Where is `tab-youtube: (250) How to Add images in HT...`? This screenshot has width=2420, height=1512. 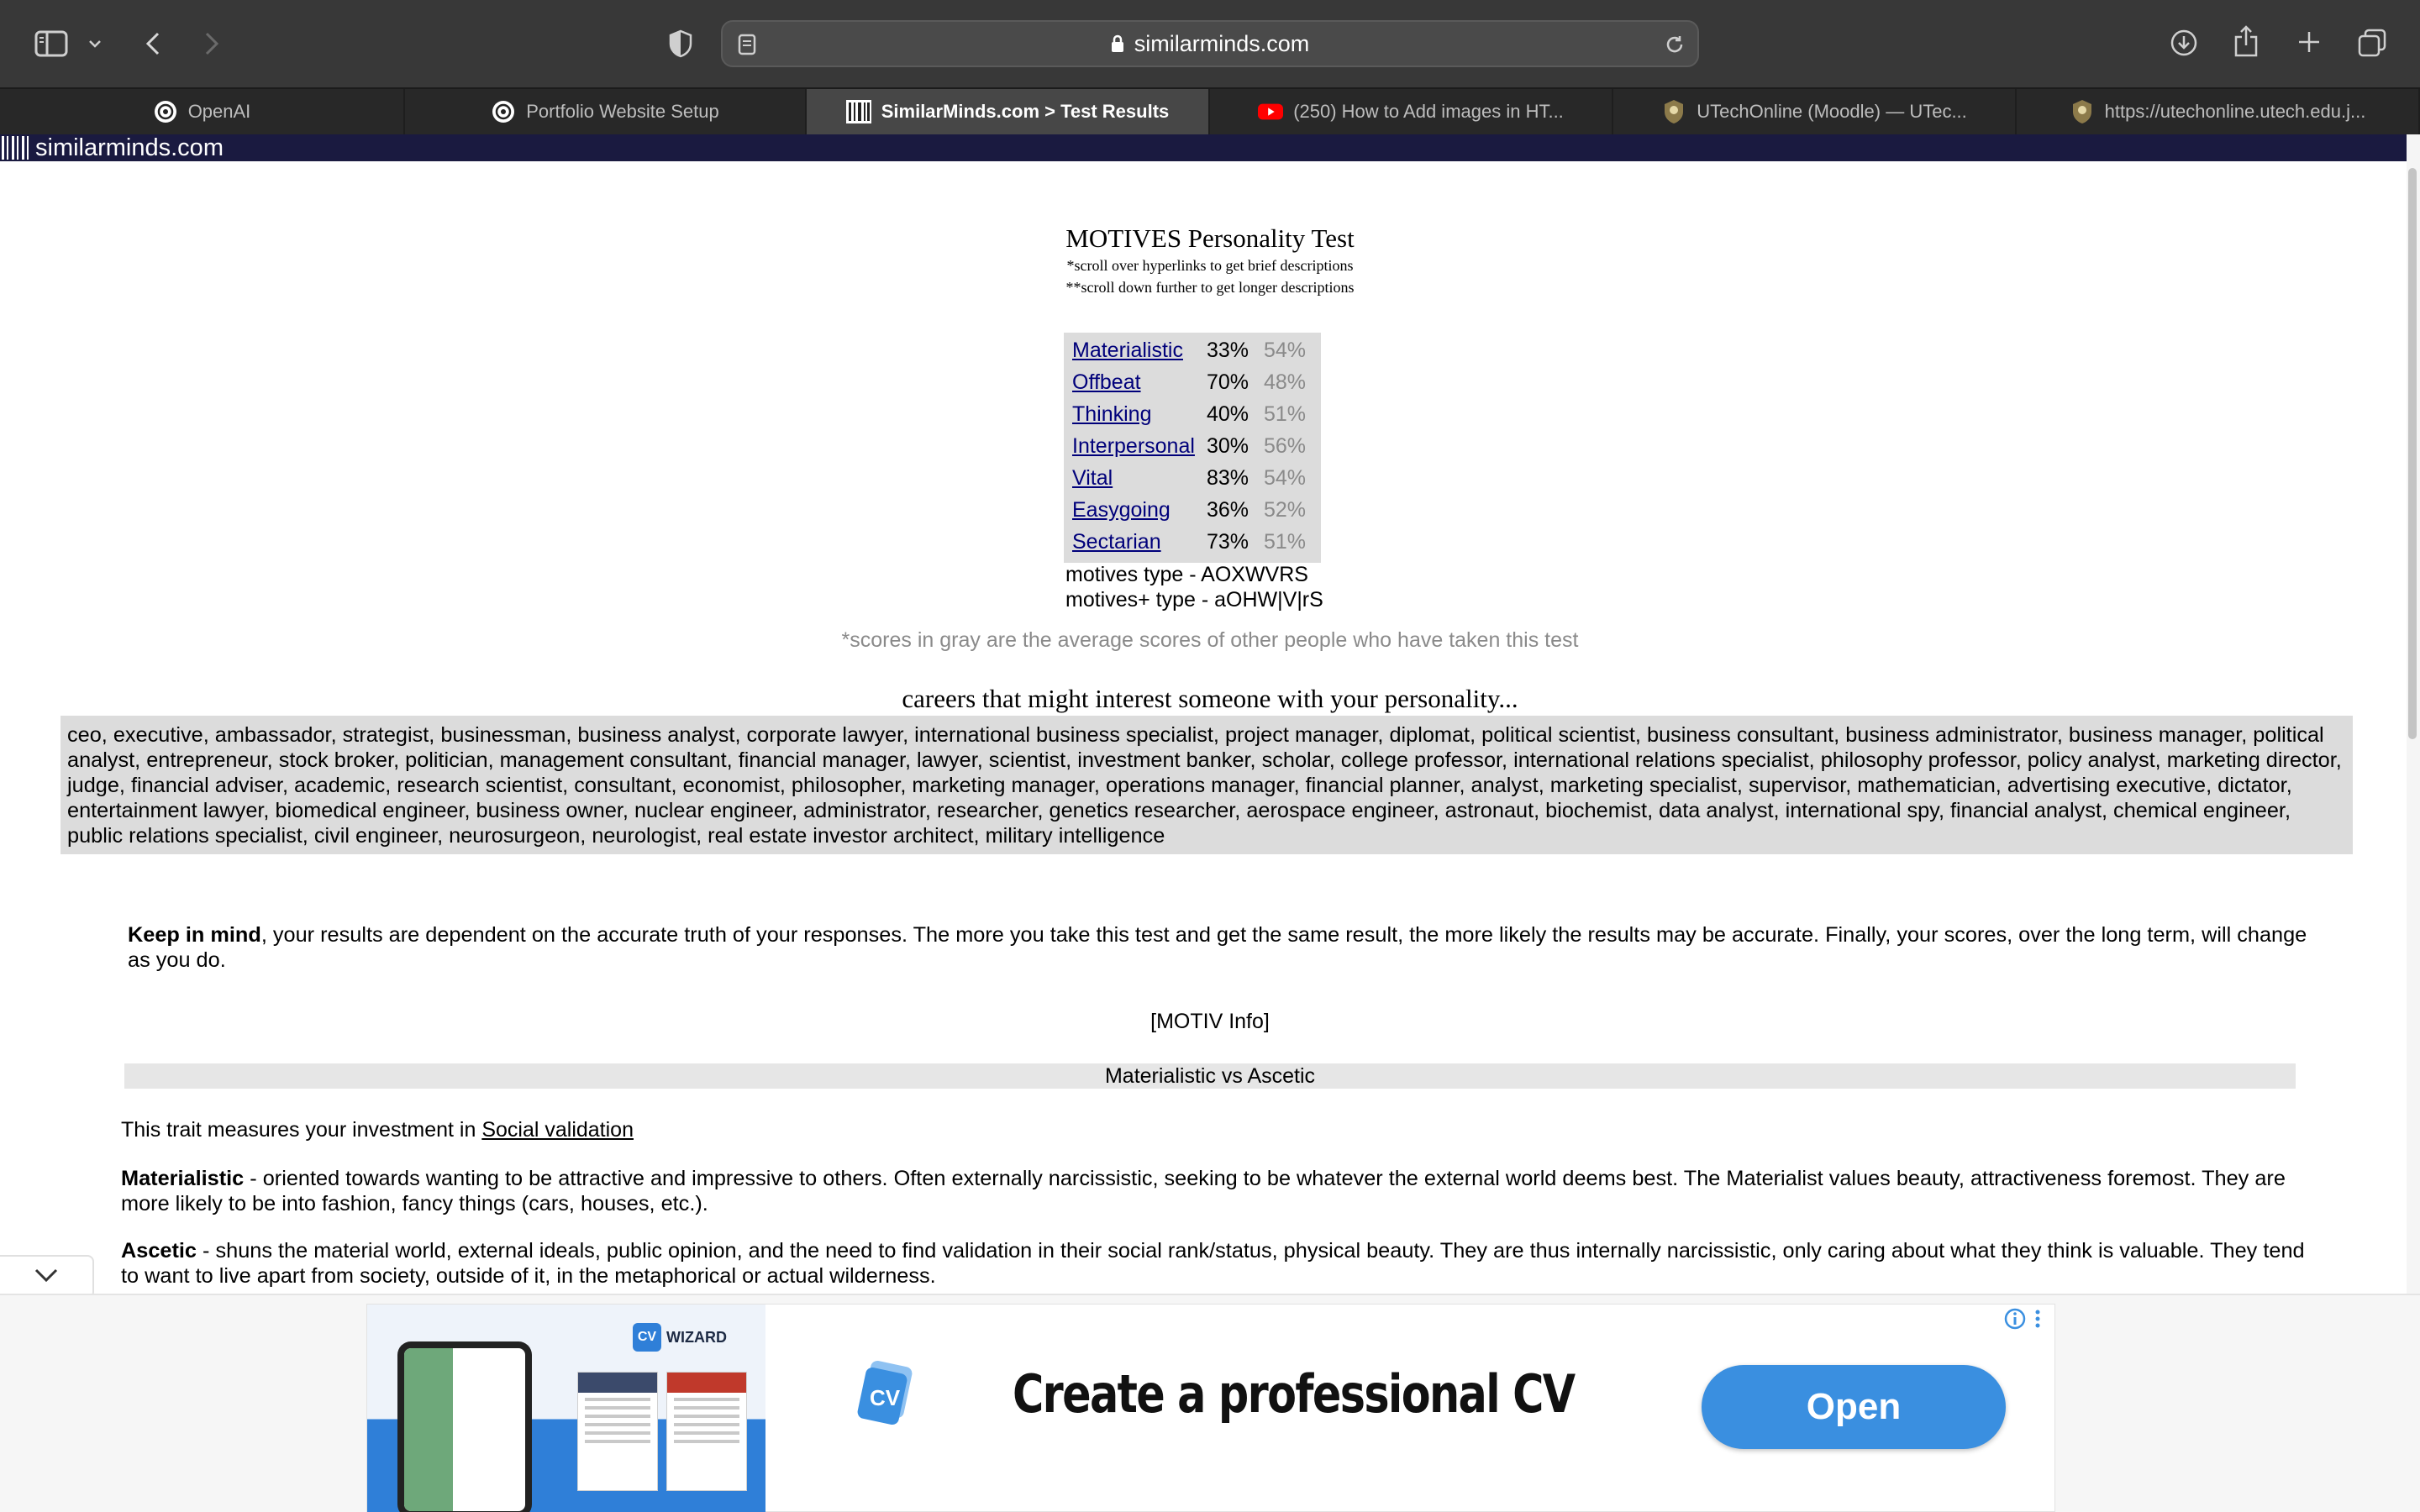
tab-youtube: (250) How to Add images in HT... is located at coordinates (1411, 111).